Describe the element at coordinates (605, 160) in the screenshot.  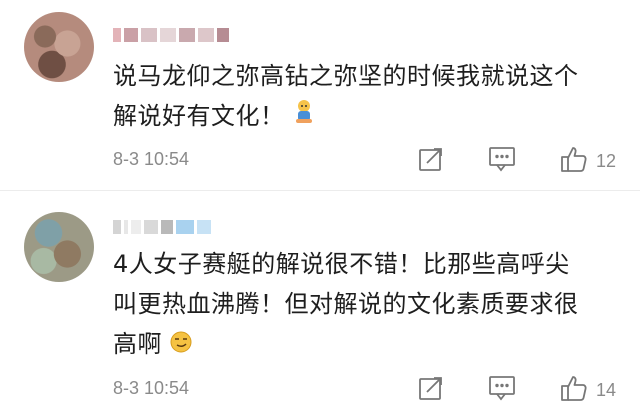
I see `like-count: 12` at that location.